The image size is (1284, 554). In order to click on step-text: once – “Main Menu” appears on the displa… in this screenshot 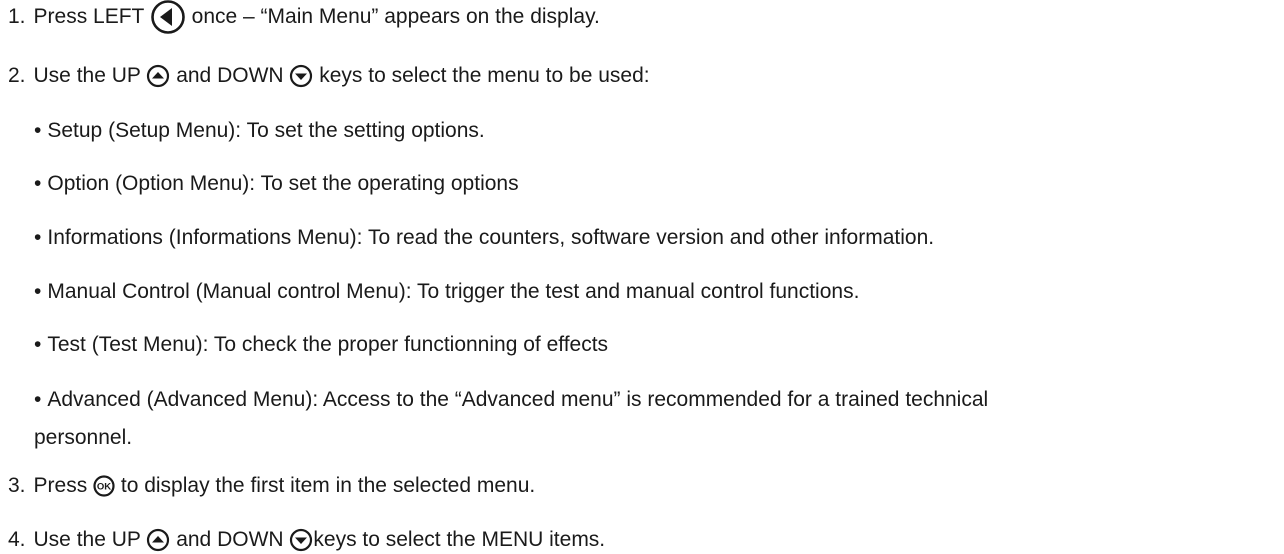, I will do `click(392, 16)`.